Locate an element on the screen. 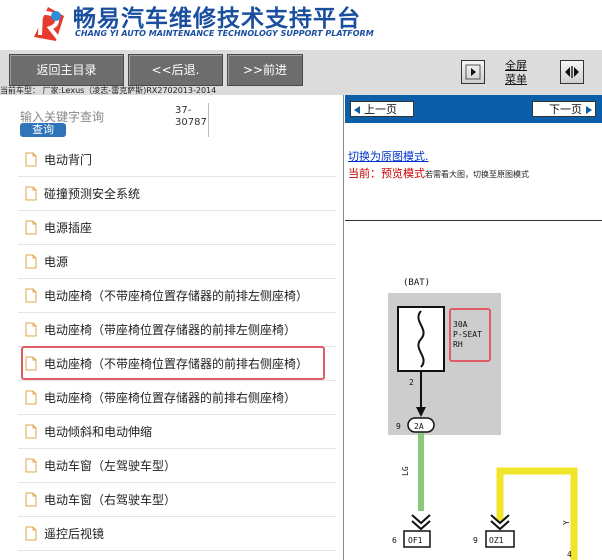  topic-list-item: 电动背门 is located at coordinates (177, 160).